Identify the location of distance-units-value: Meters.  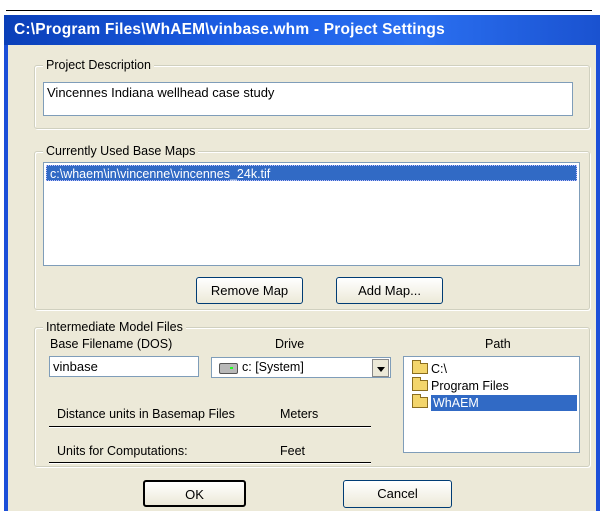
(299, 414).